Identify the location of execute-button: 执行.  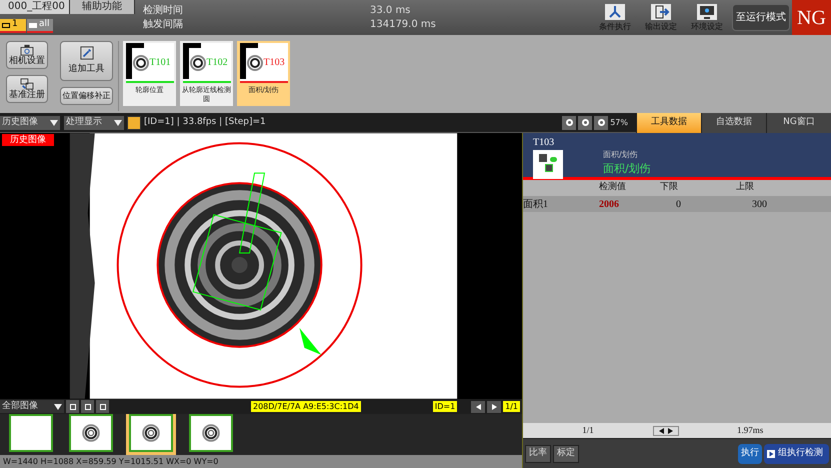
(750, 454).